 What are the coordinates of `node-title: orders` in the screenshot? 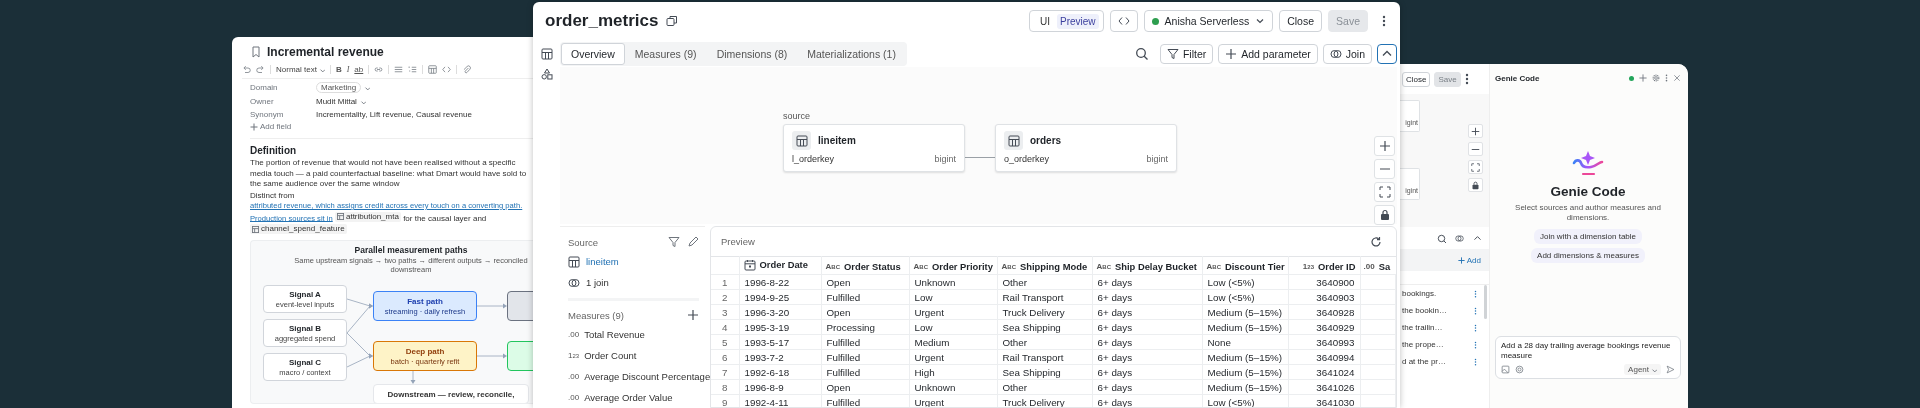 It's located at (1046, 140).